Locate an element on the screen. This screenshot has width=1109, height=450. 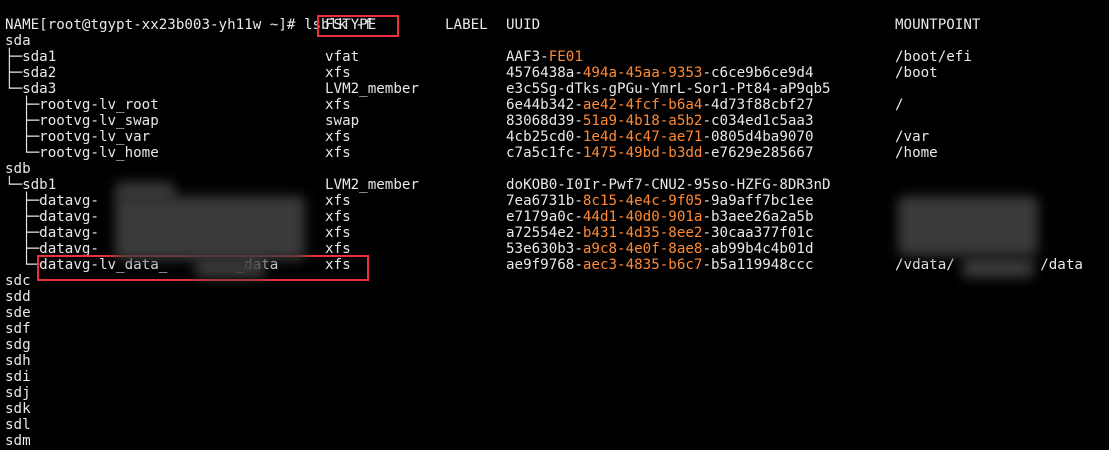
device-name: sdl is located at coordinates (18, 425).